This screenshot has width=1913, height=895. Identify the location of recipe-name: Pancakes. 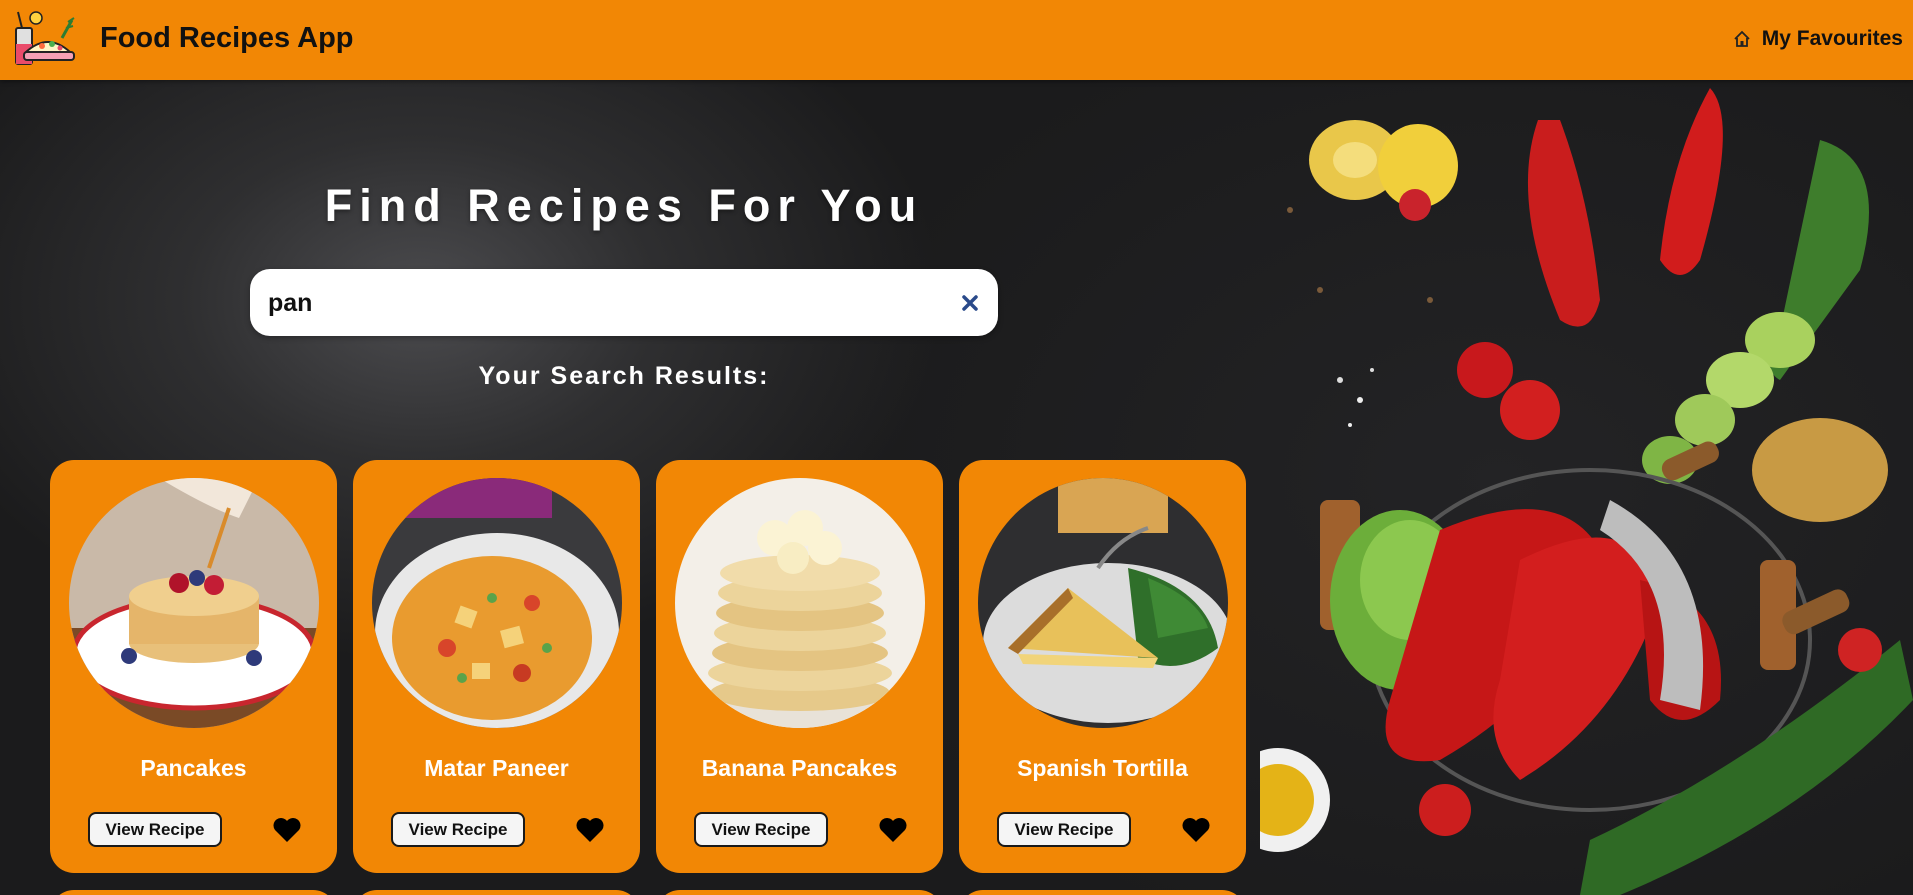
(193, 768).